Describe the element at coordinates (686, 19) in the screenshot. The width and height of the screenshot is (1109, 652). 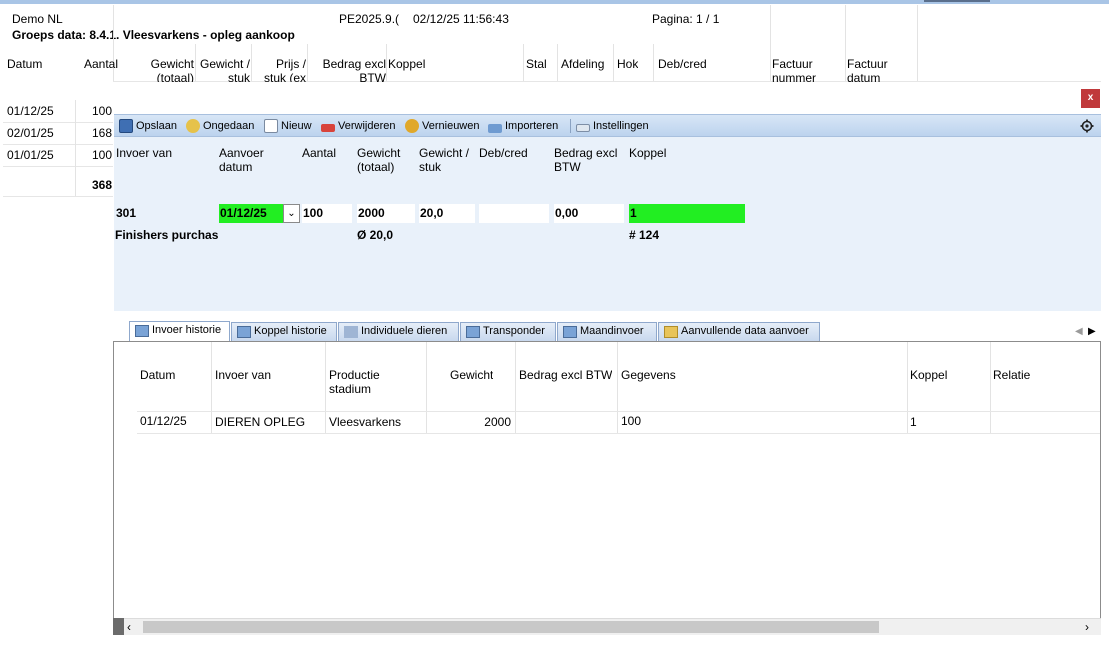
I see `page-indicator: Pagina: 1 / 1` at that location.